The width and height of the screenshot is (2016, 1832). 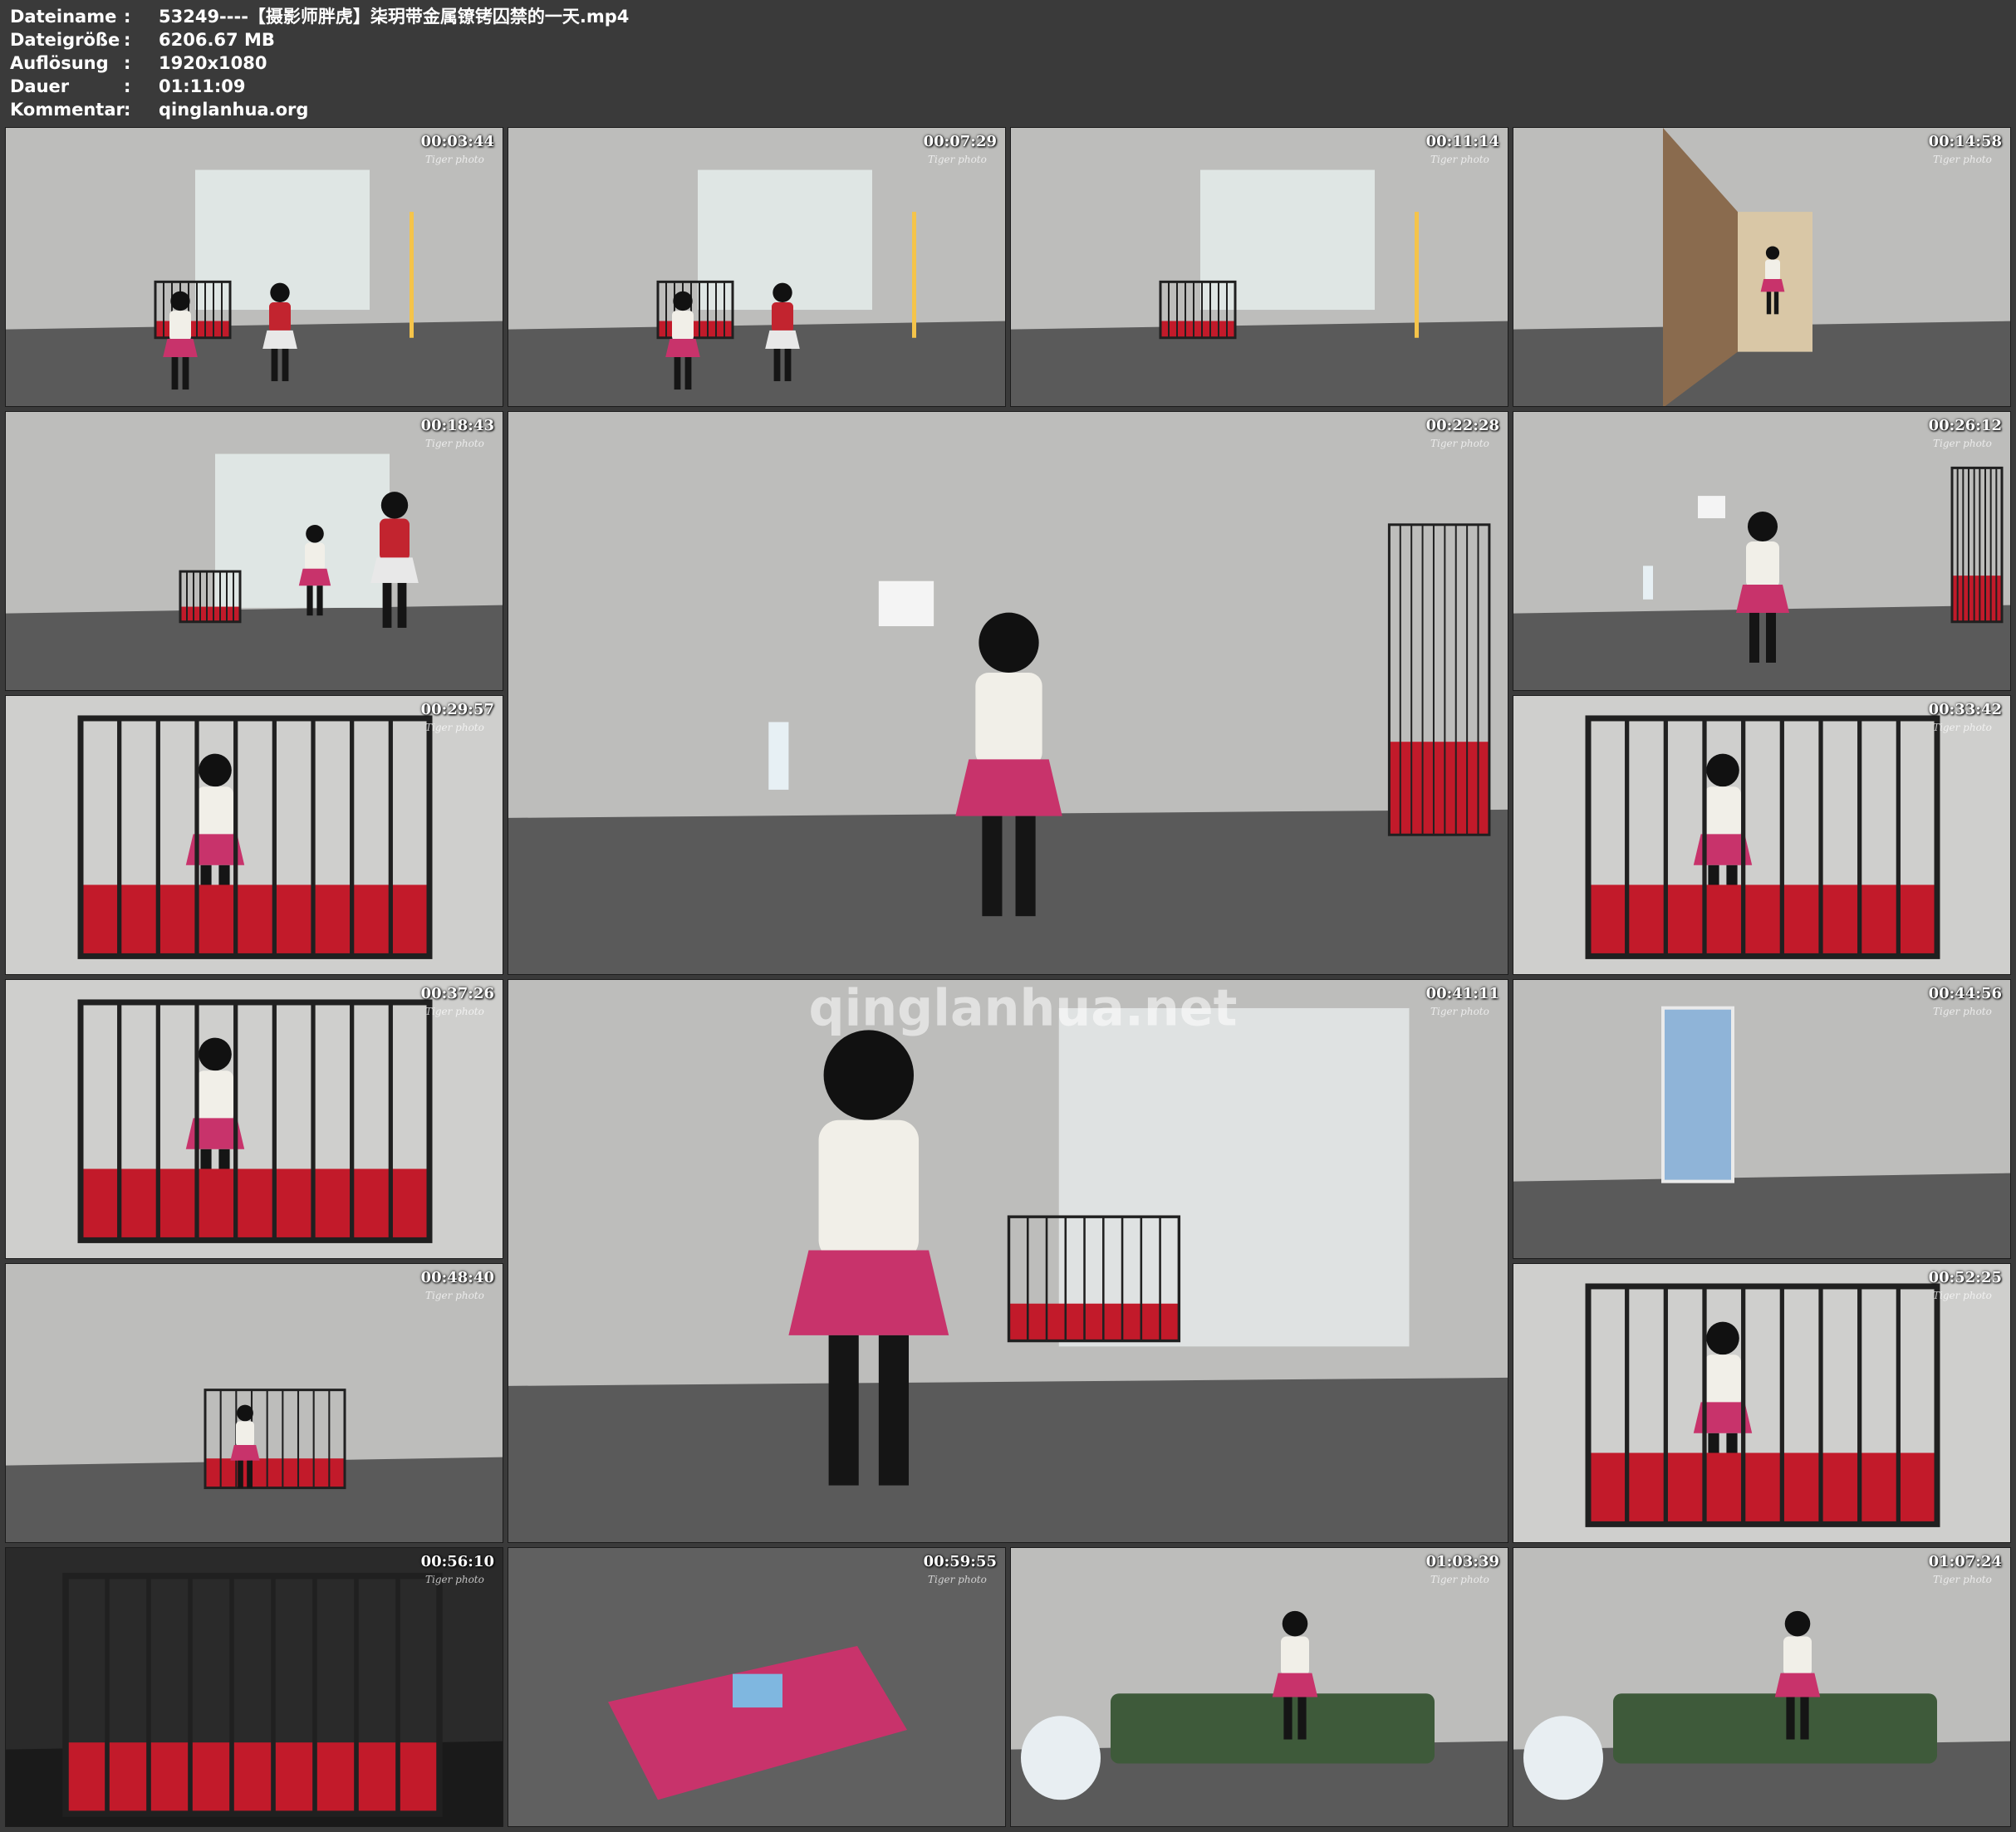 What do you see at coordinates (778, 756) in the screenshot?
I see `water-bottle` at bounding box center [778, 756].